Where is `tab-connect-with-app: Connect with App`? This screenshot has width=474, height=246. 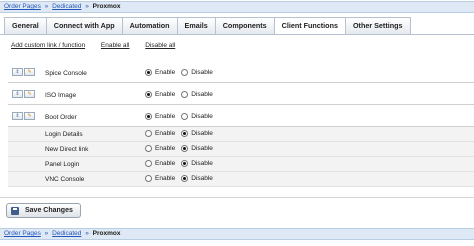
tab-connect-with-app: Connect with App is located at coordinates (84, 25).